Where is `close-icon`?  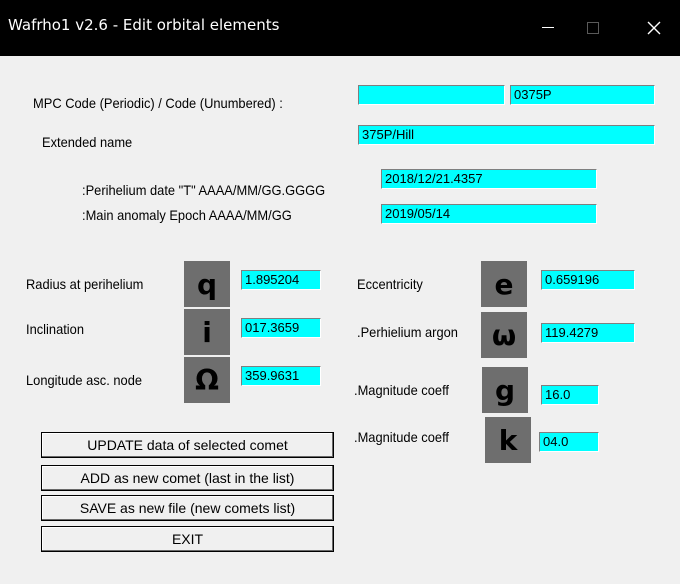
close-icon is located at coordinates (654, 28).